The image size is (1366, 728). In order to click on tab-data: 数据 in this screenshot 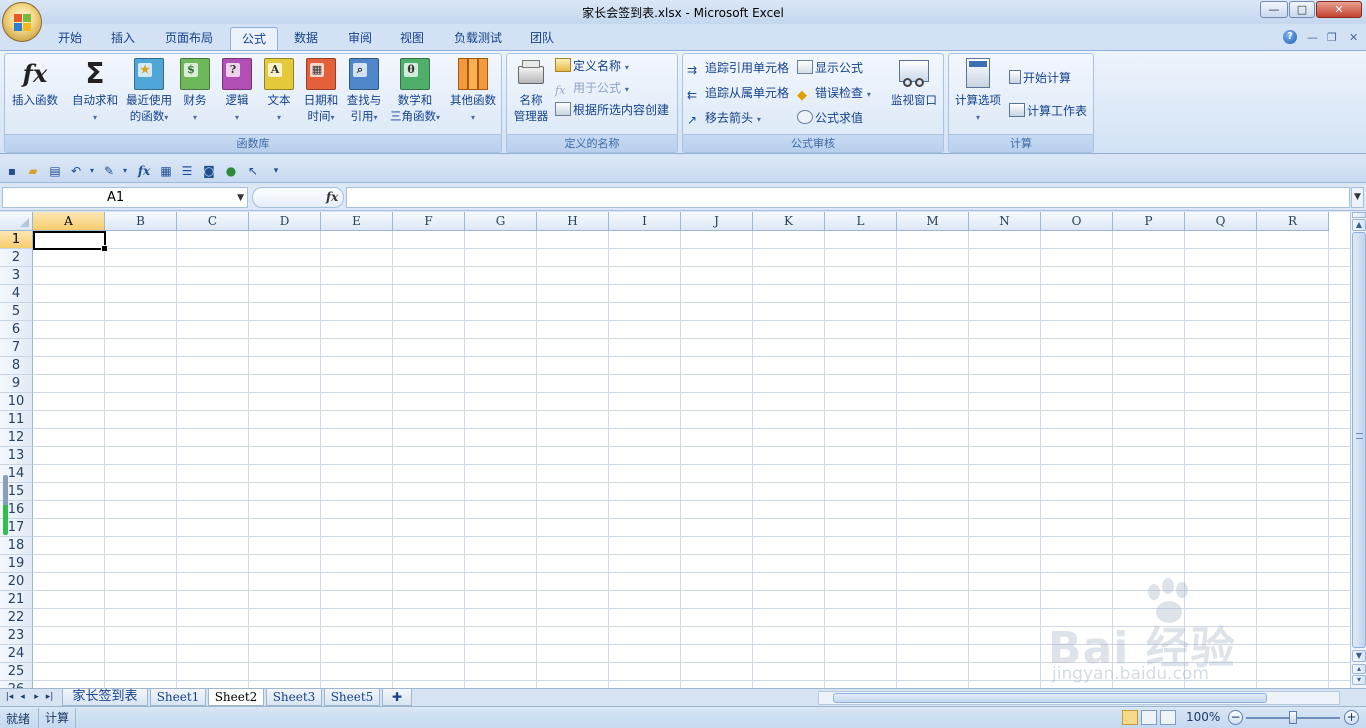, I will do `click(306, 38)`.